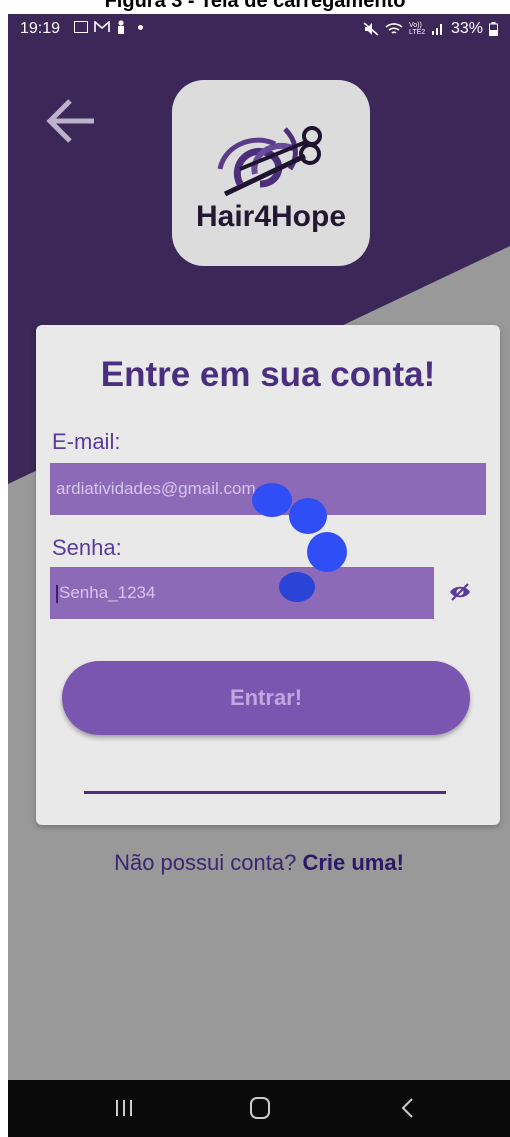 This screenshot has width=510, height=1137. I want to click on password-value: Senha_1234, so click(107, 592).